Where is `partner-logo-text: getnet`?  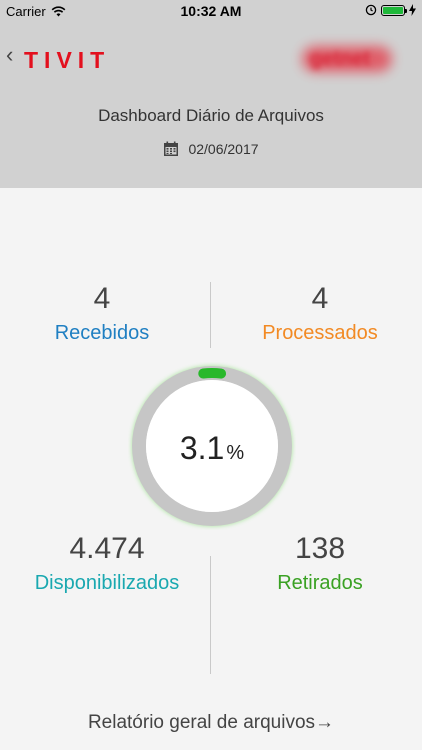 partner-logo-text: getnet is located at coordinates (340, 59).